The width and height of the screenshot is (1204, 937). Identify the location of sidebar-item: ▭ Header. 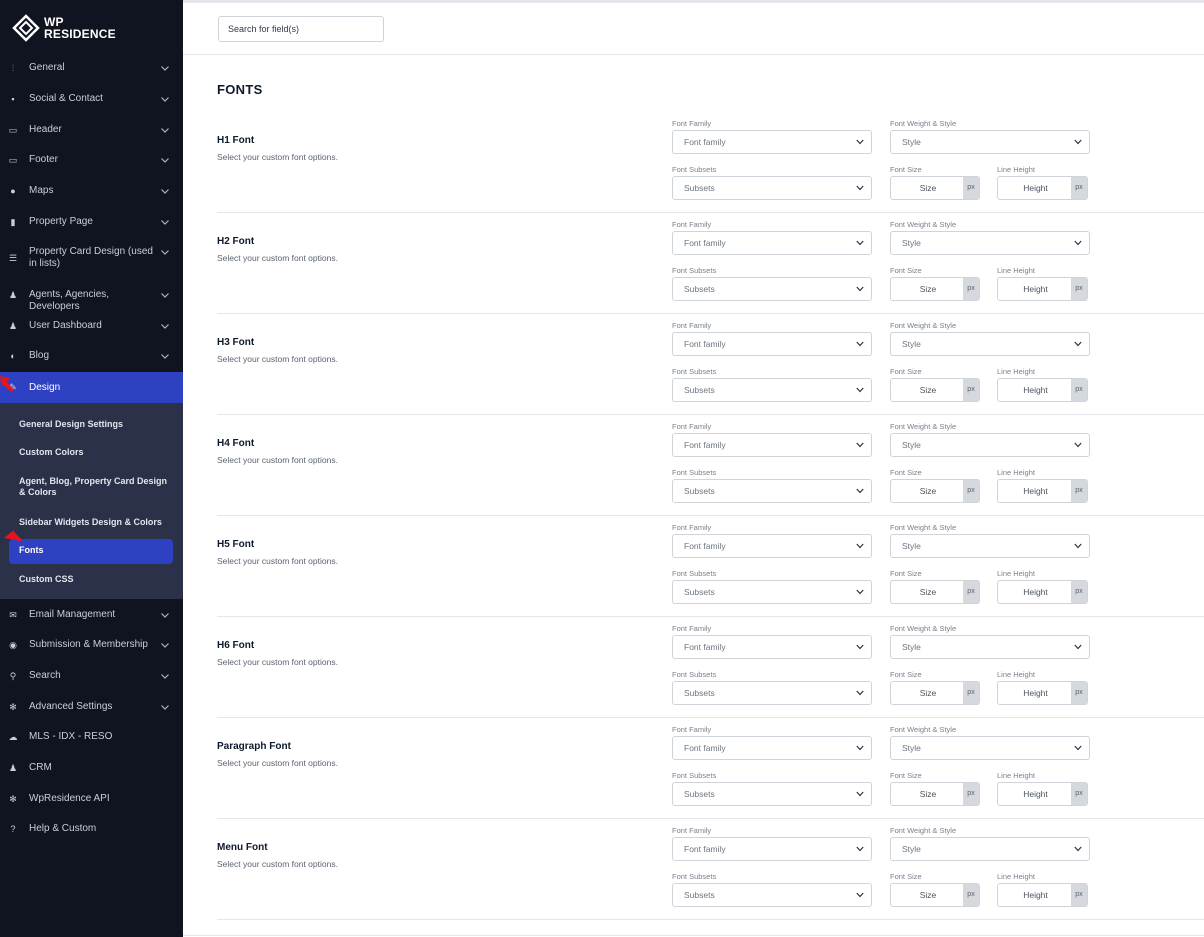
(91, 130).